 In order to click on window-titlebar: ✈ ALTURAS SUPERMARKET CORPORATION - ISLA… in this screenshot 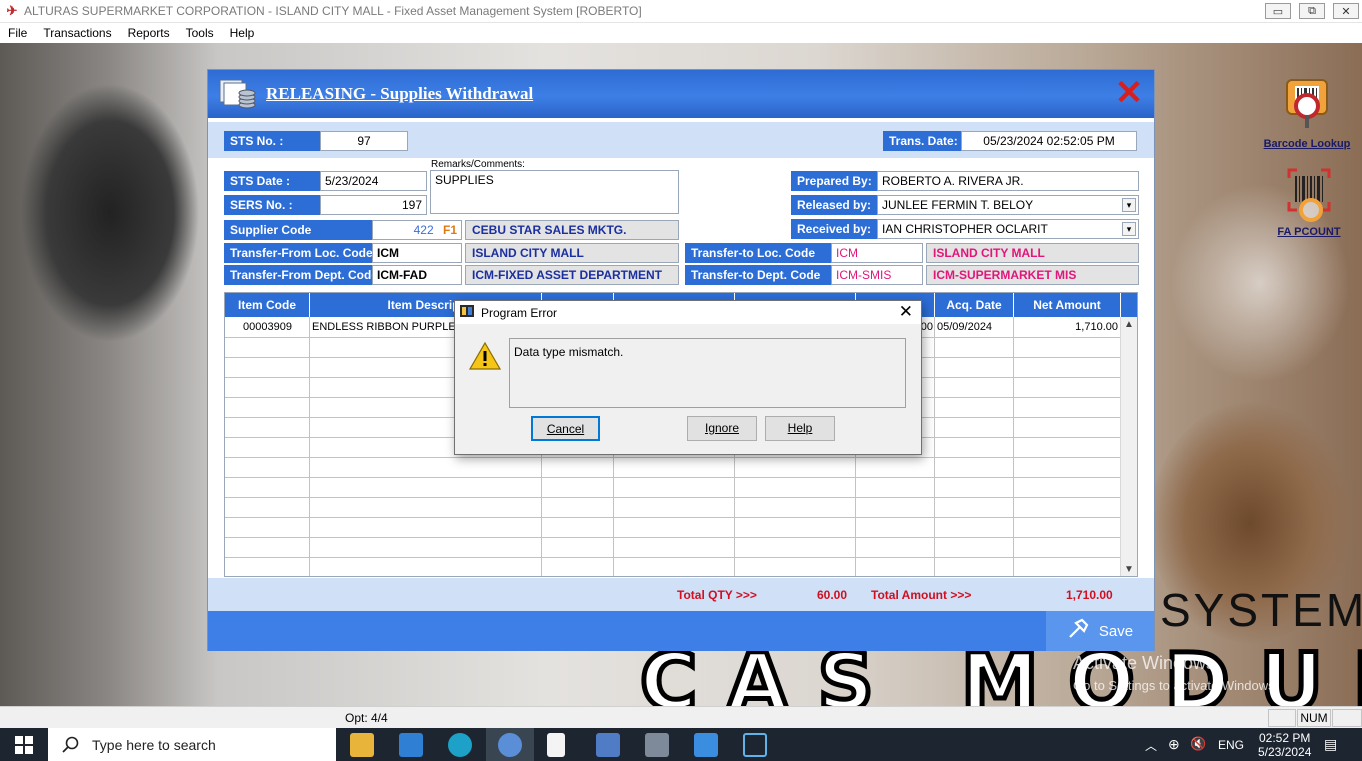, I will do `click(681, 11)`.